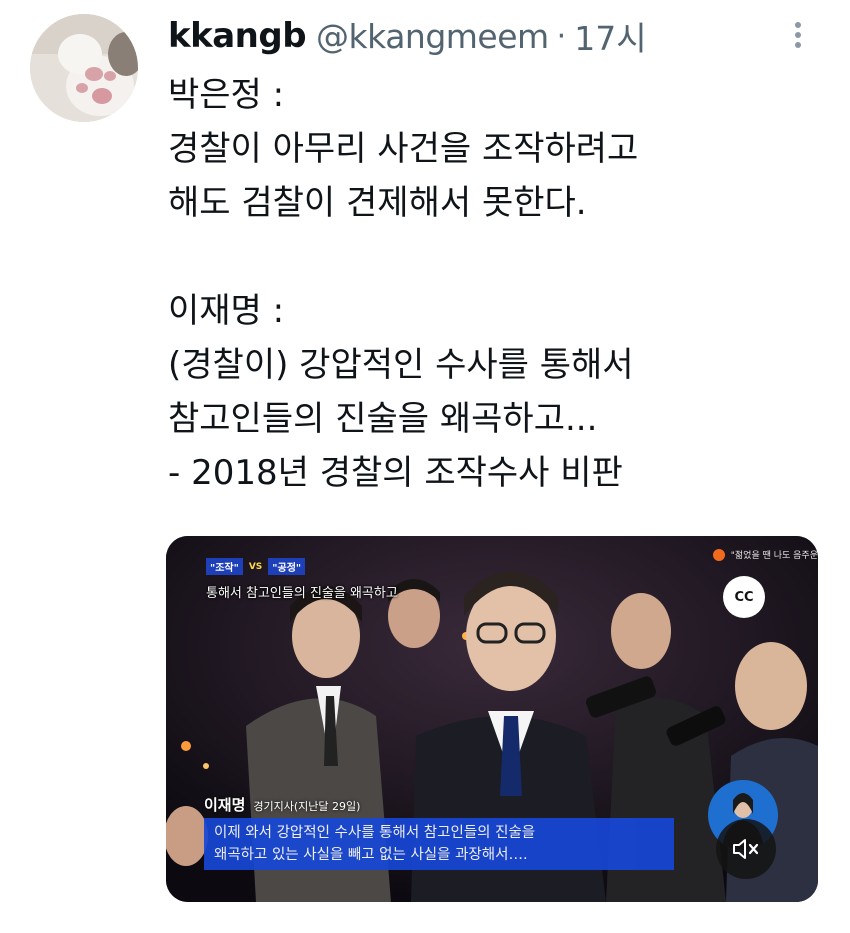  Describe the element at coordinates (226, 311) in the screenshot. I see `tweet-line: 이재명 :` at that location.